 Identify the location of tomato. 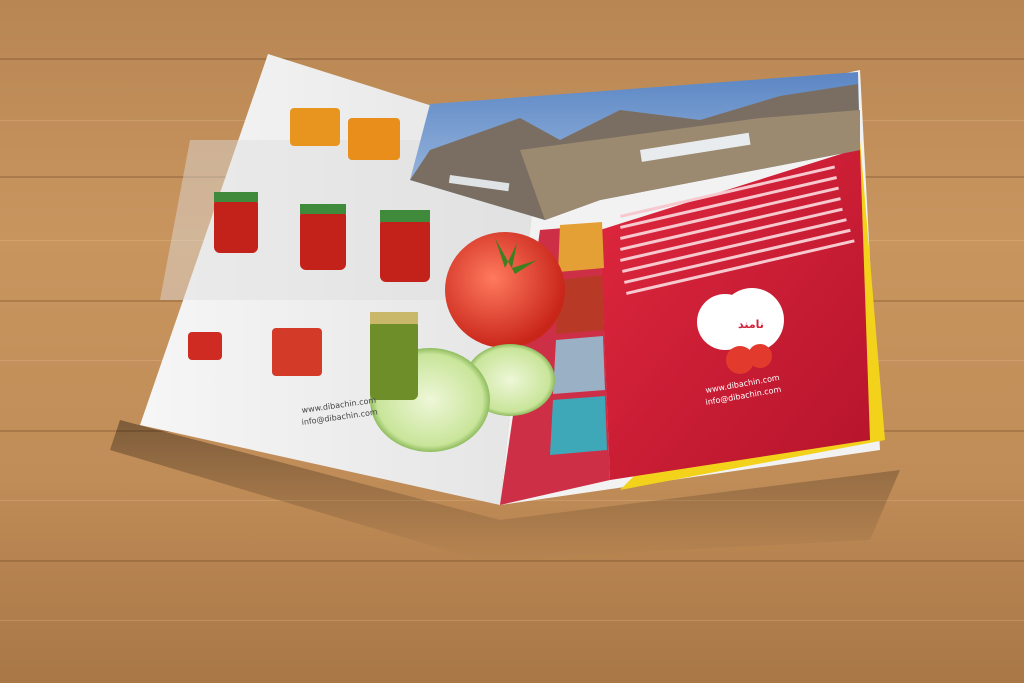
(505, 290).